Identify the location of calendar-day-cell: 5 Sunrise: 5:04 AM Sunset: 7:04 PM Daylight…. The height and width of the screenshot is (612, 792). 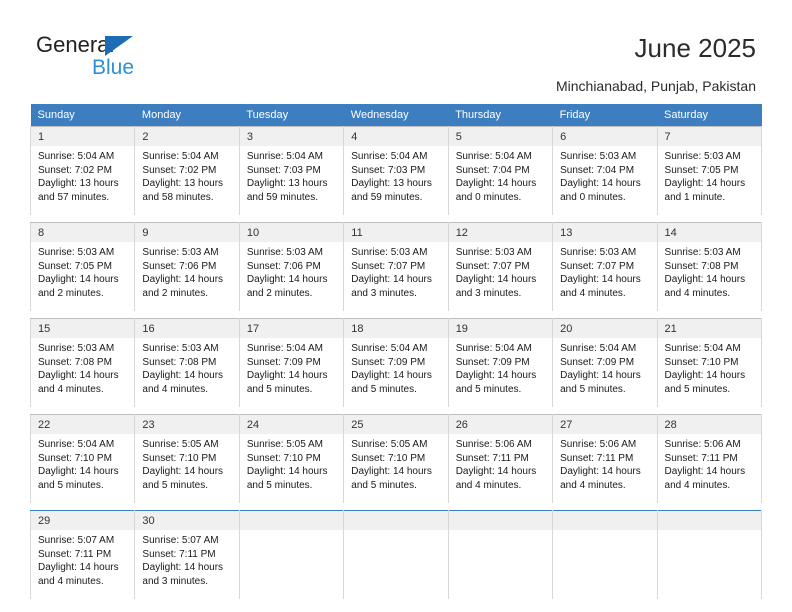
(501, 170).